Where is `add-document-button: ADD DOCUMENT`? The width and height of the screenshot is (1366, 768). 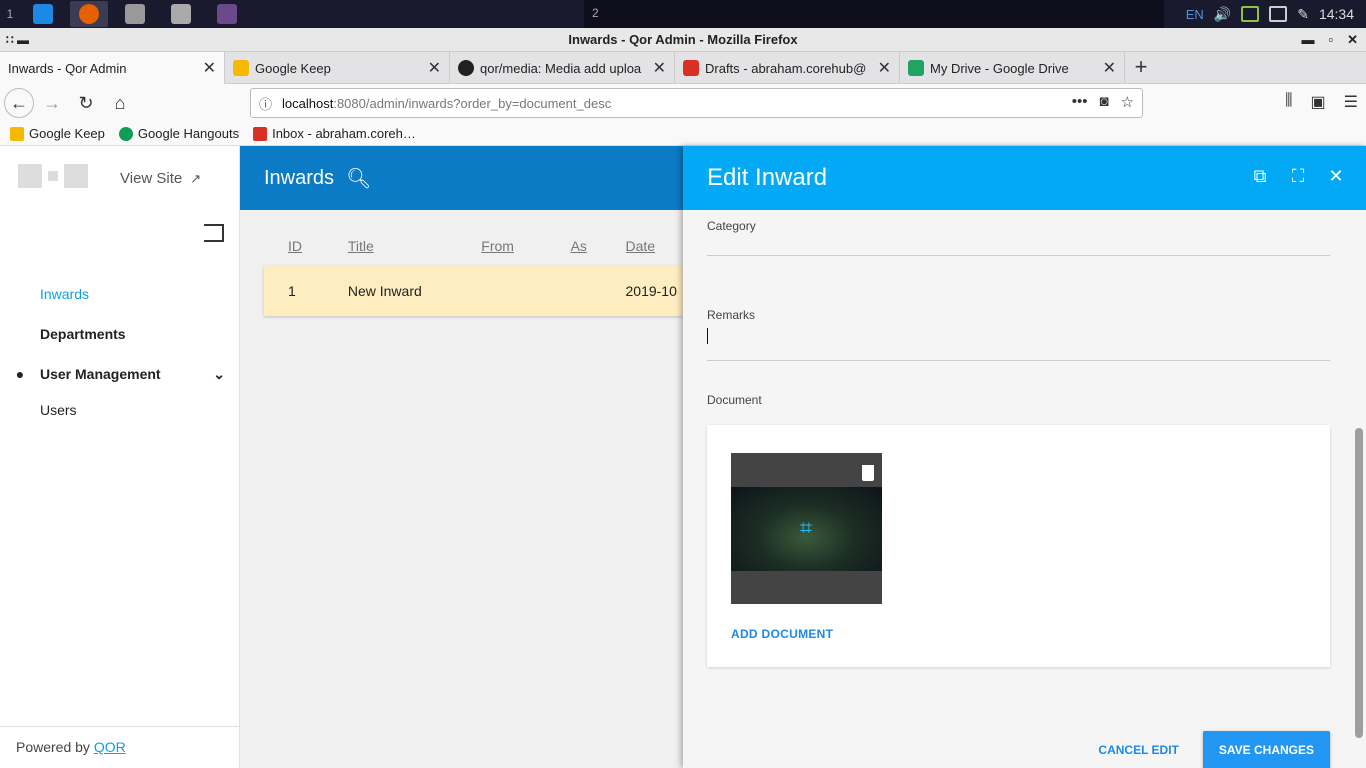 add-document-button: ADD DOCUMENT is located at coordinates (782, 634).